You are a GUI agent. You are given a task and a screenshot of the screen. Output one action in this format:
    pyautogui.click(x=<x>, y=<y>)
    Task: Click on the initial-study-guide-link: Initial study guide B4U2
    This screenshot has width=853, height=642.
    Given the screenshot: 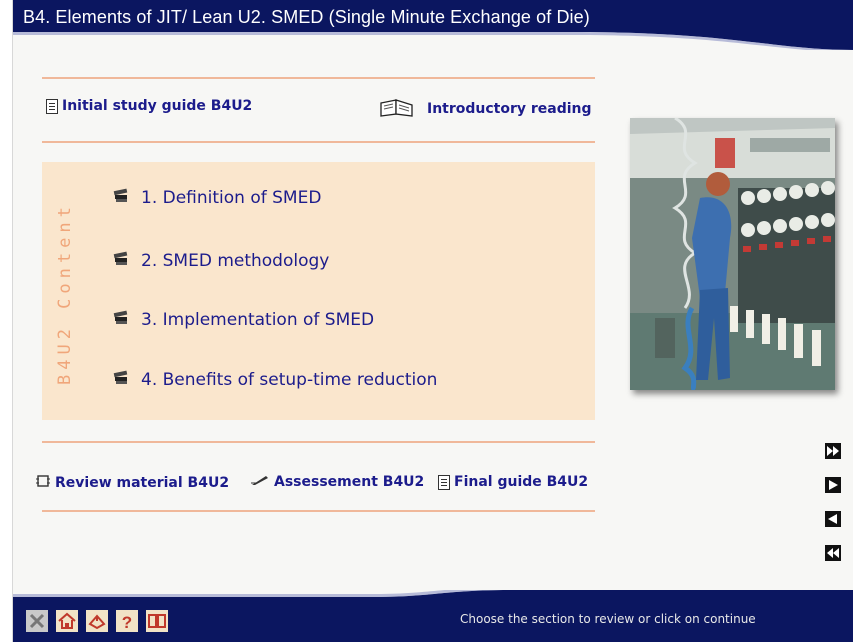 What is the action you would take?
    pyautogui.click(x=149, y=106)
    